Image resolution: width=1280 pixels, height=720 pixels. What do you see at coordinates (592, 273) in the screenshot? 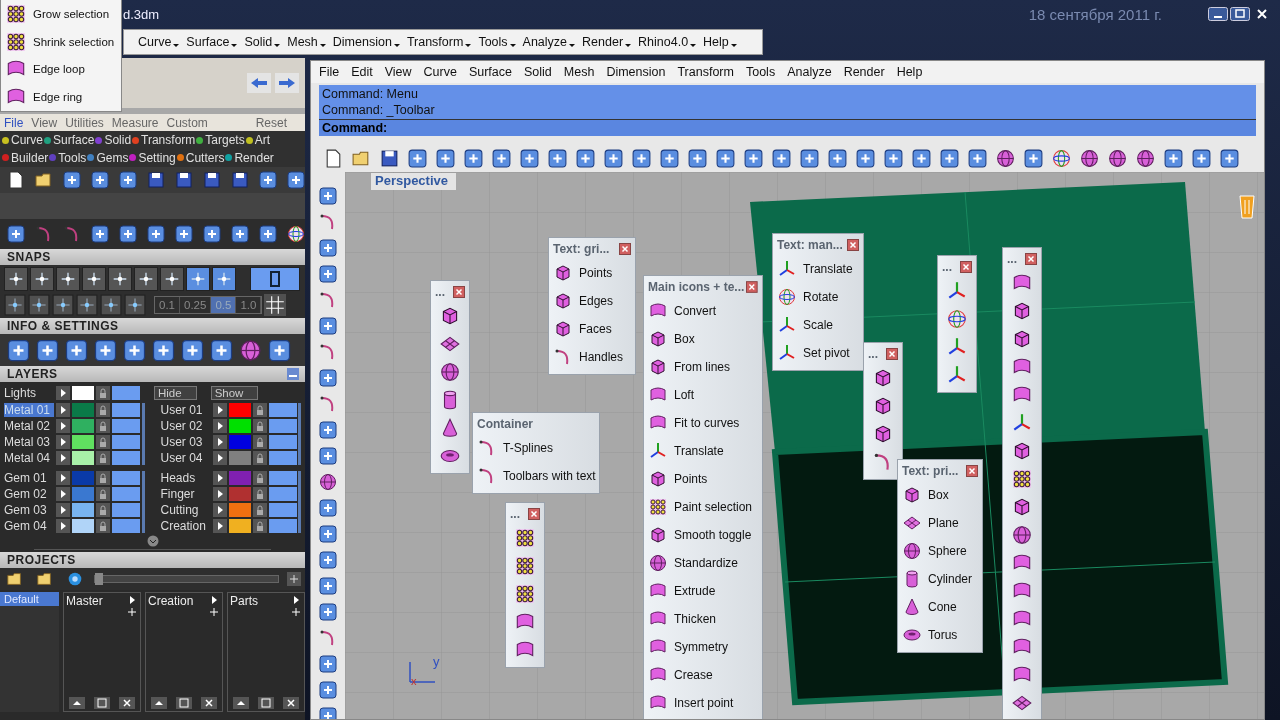
I see `toolbar-item: Points` at bounding box center [592, 273].